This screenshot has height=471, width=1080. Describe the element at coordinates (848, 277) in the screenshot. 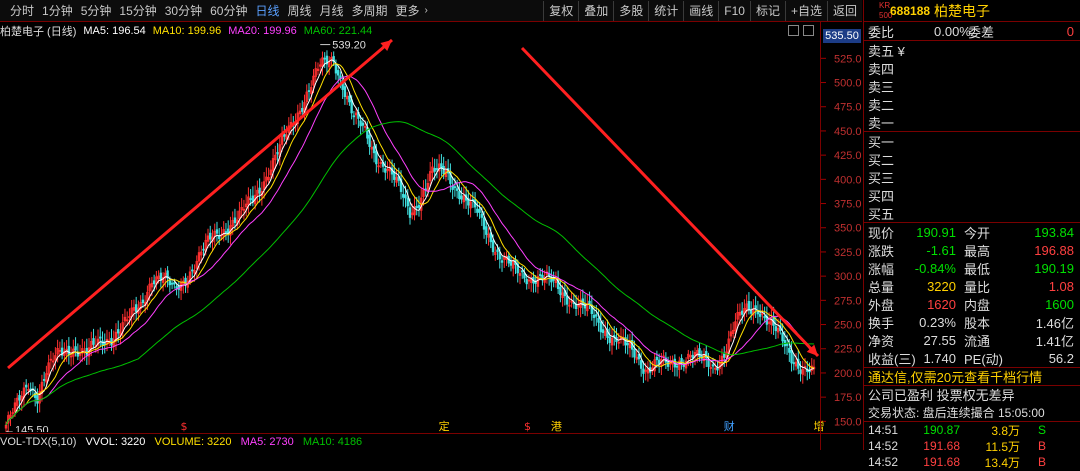

I see `y-tick-label-9: 300.0` at that location.